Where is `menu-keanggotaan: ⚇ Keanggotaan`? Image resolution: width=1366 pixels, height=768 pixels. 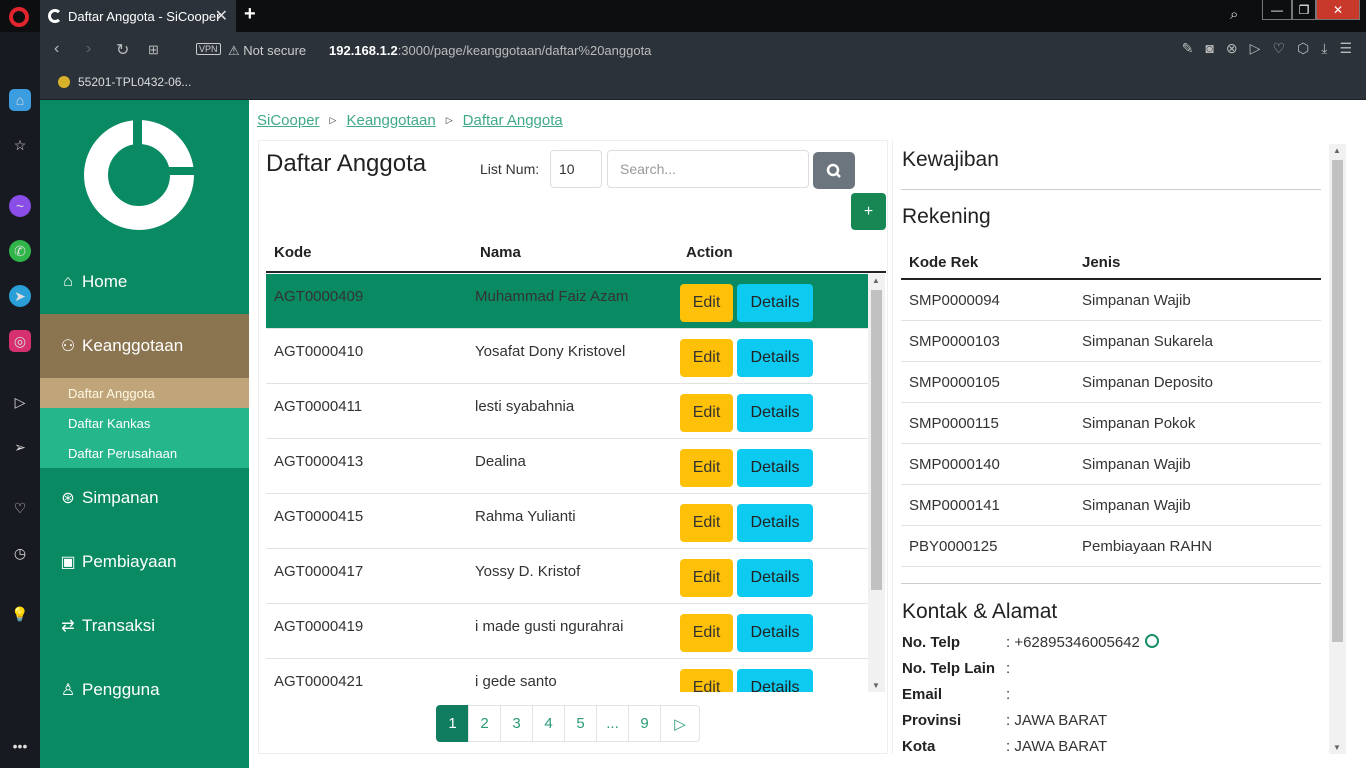
menu-keanggotaan: ⚇ Keanggotaan is located at coordinates (144, 346).